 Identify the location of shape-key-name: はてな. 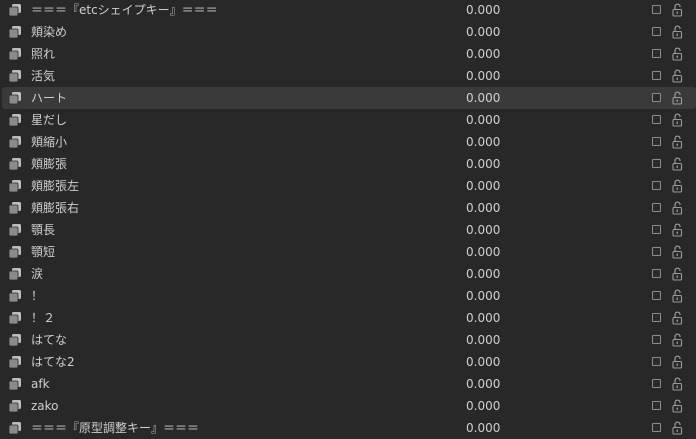
(49, 340).